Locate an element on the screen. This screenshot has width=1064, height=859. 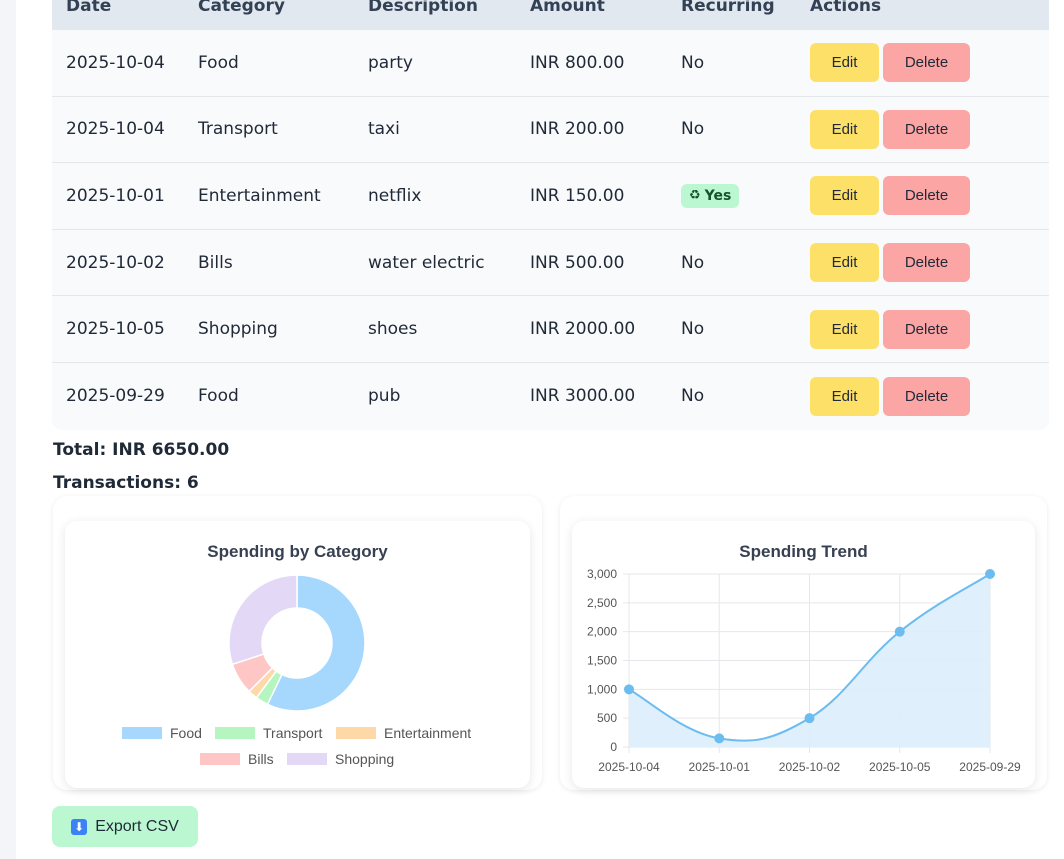
legend-label: Transport is located at coordinates (293, 733).